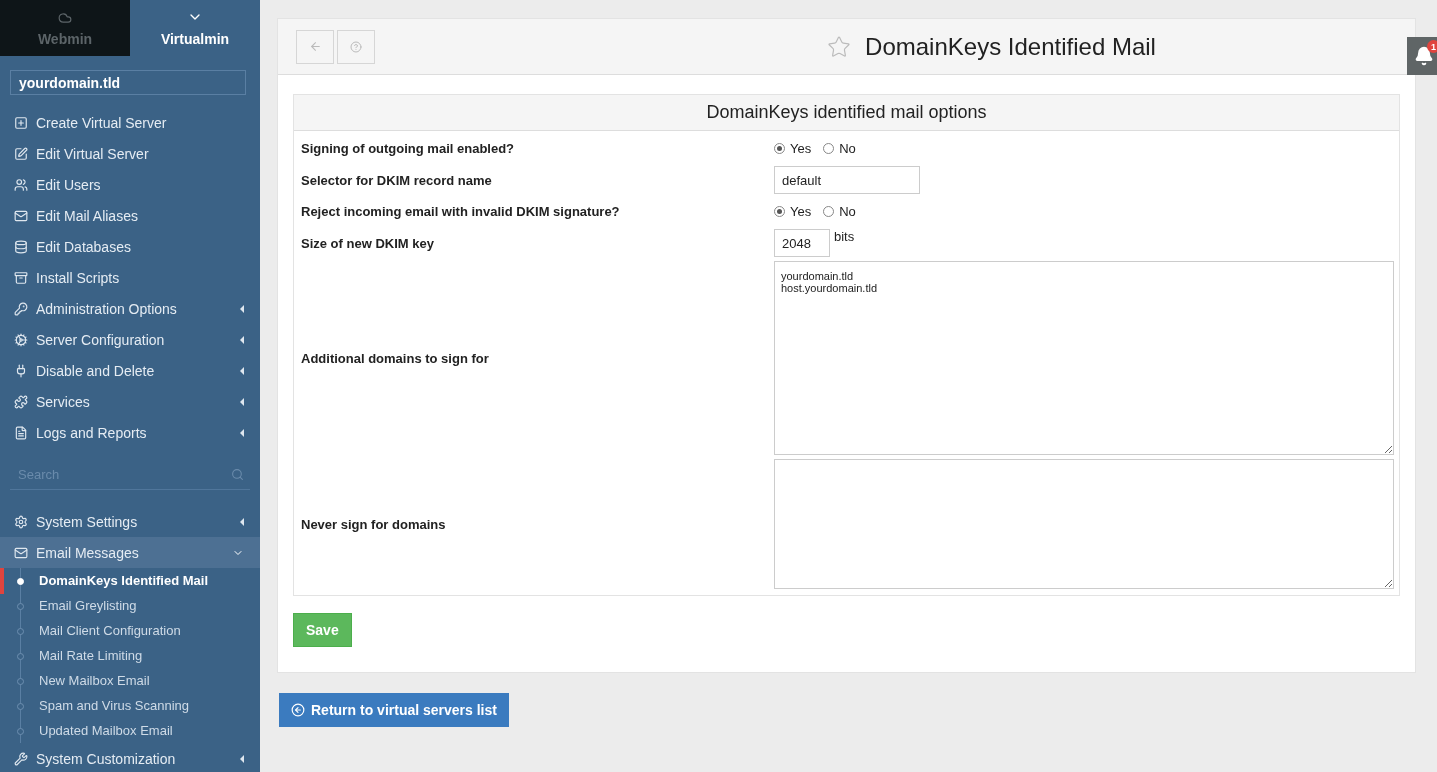 The width and height of the screenshot is (1437, 772). Describe the element at coordinates (21, 339) in the screenshot. I see `gears-icon` at that location.